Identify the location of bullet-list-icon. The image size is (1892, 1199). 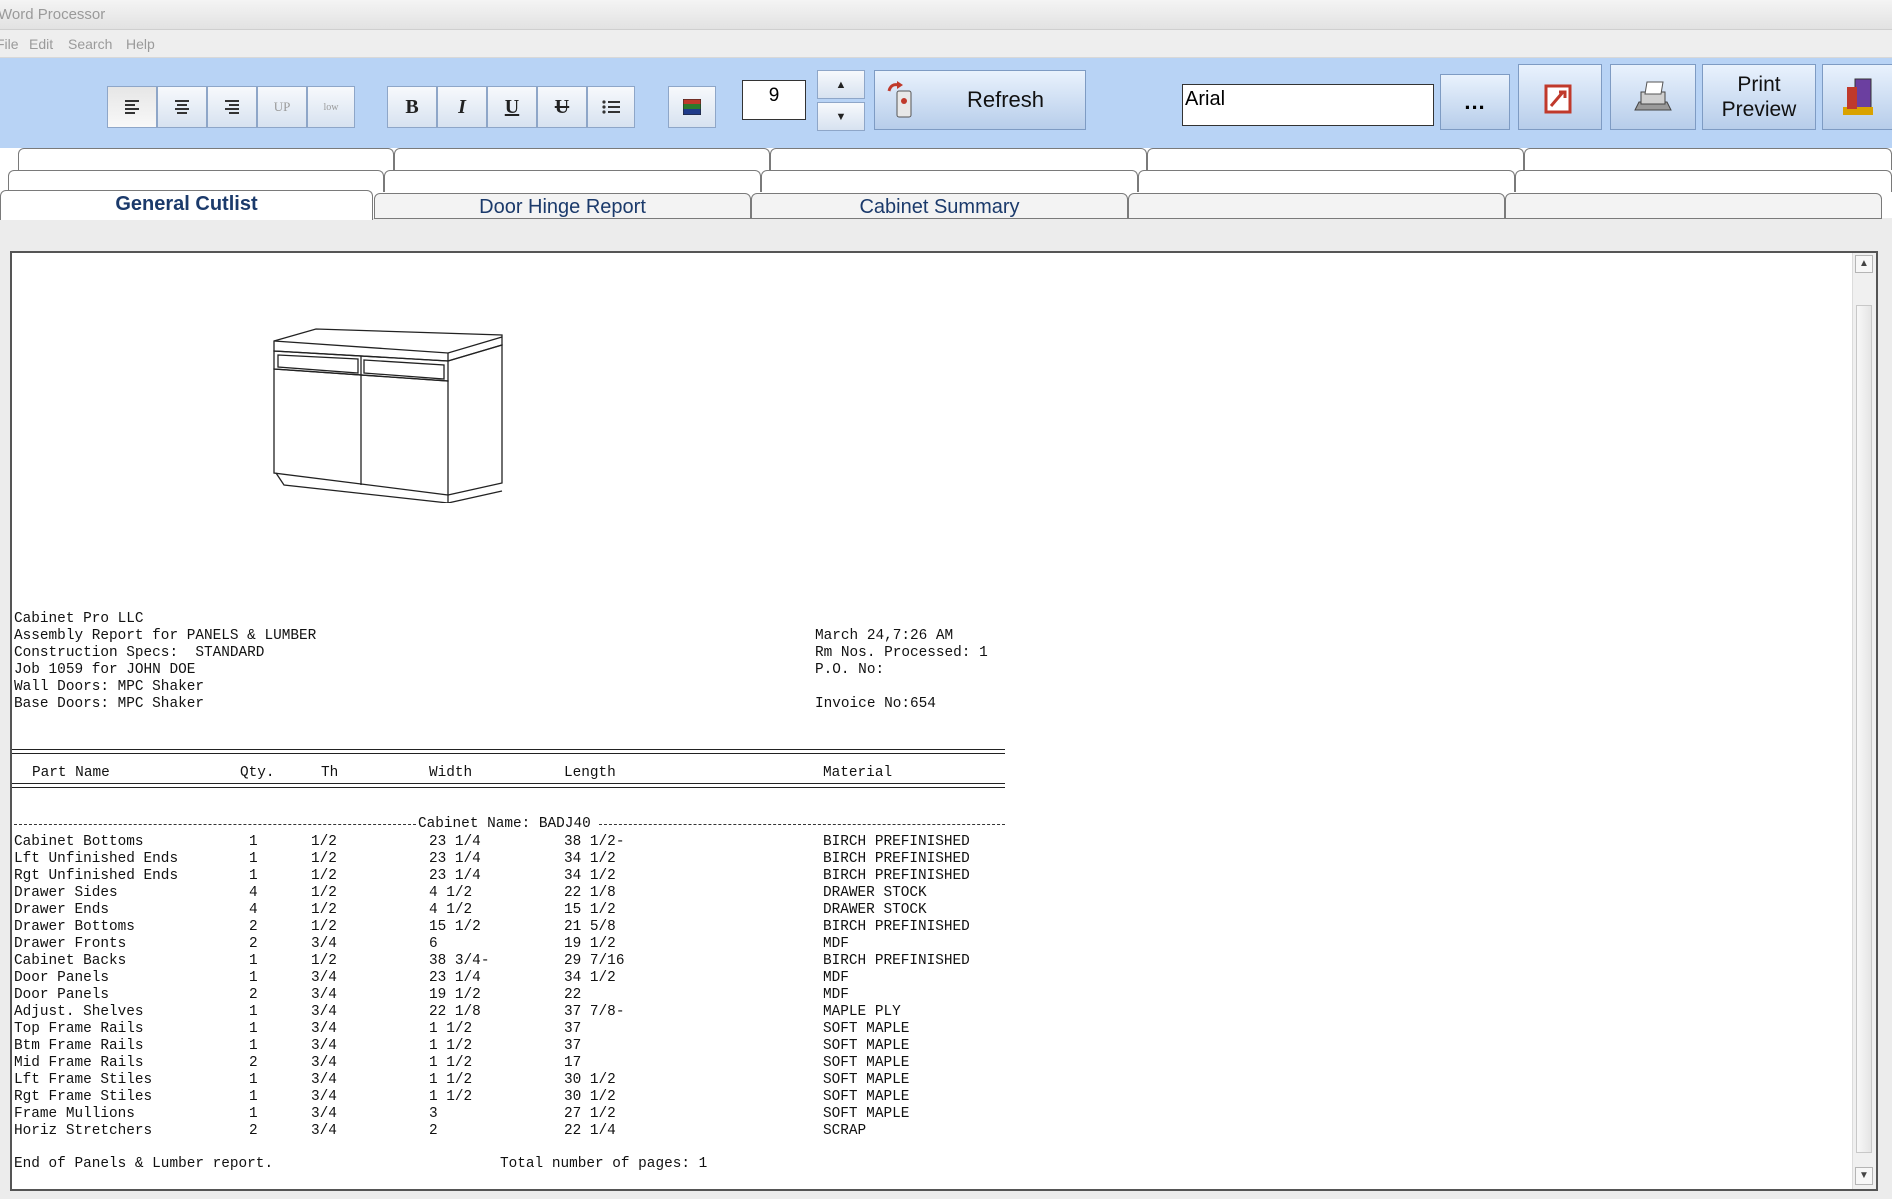
(611, 107).